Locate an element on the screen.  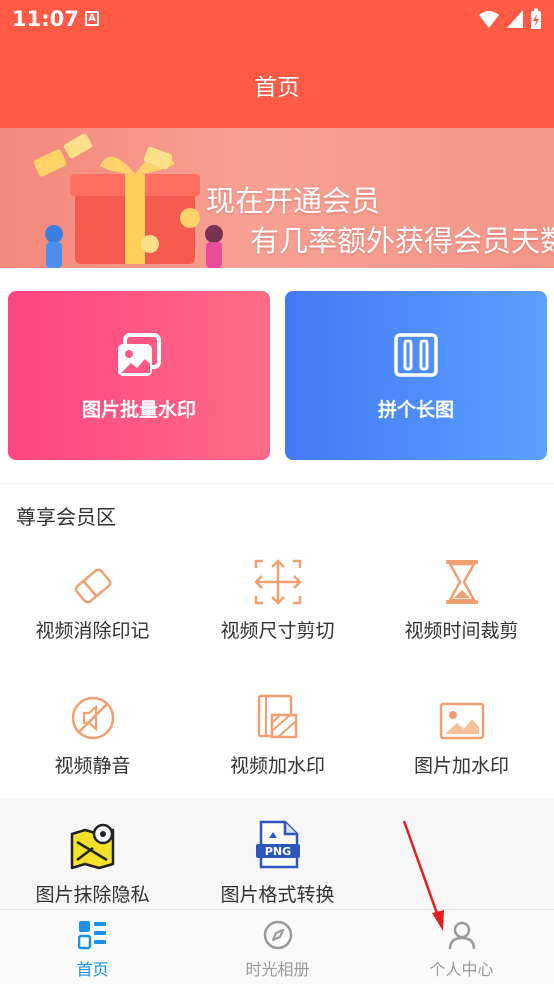
tools-row-2: 图片抹除隐私 PNG 图片格式转换 is located at coordinates (277, 854).